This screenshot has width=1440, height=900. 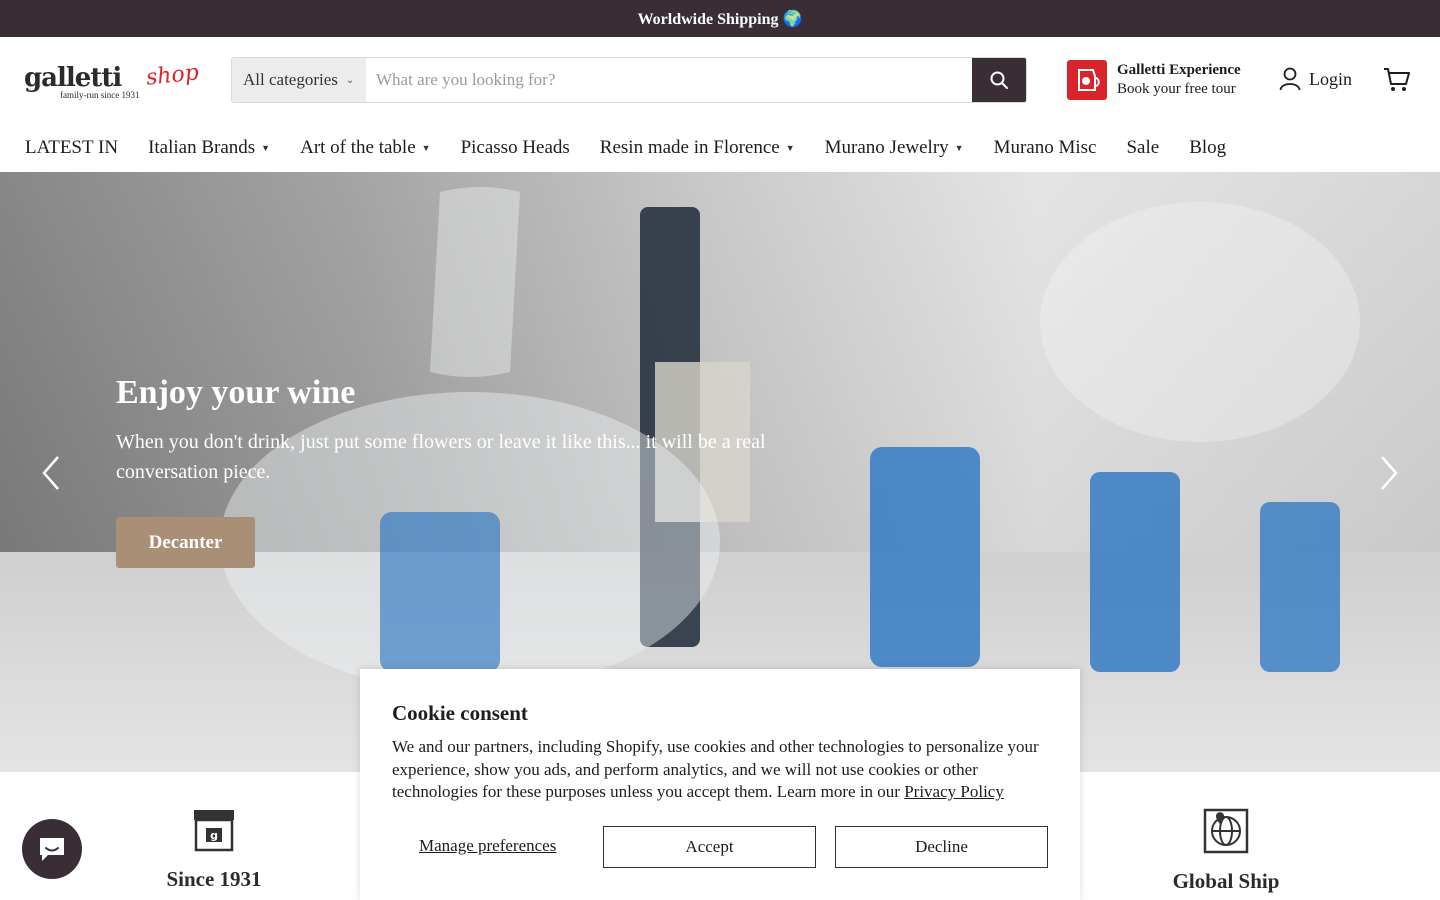 What do you see at coordinates (1087, 80) in the screenshot?
I see `experience-icon` at bounding box center [1087, 80].